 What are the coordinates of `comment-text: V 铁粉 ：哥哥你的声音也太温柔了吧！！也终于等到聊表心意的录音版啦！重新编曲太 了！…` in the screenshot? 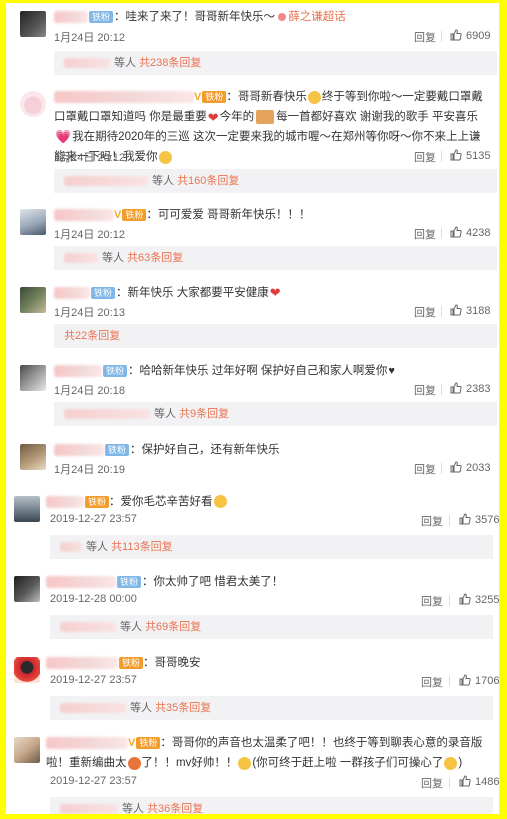 It's located at (267, 753).